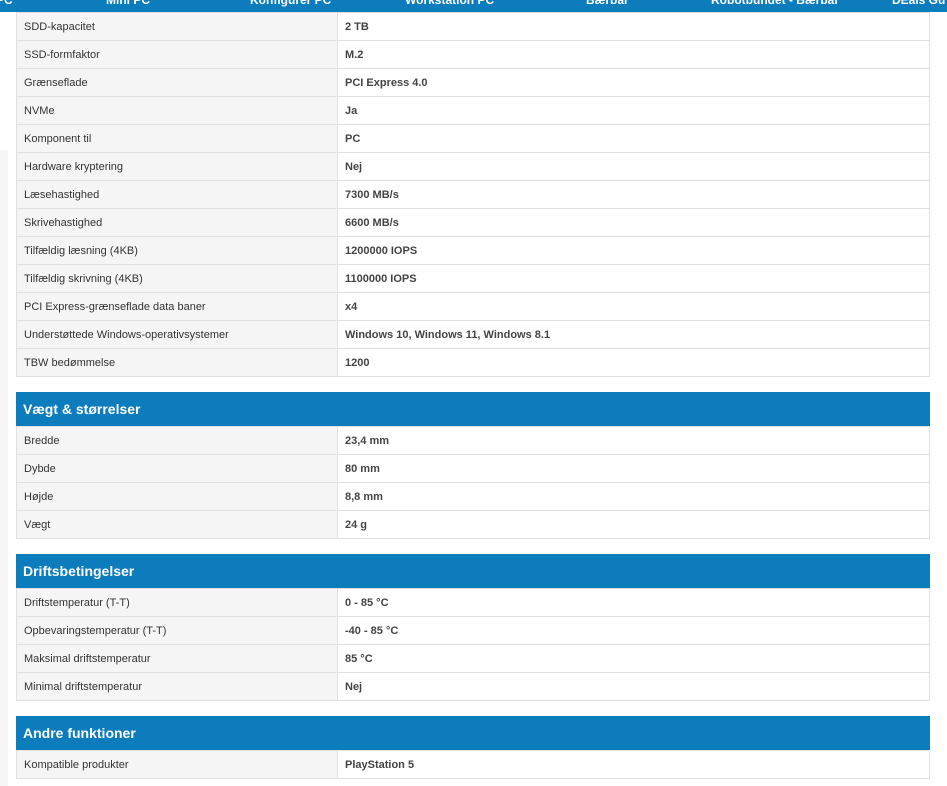 This screenshot has height=786, width=947. What do you see at coordinates (177, 54) in the screenshot?
I see `spec-label: SSD-formfaktor` at bounding box center [177, 54].